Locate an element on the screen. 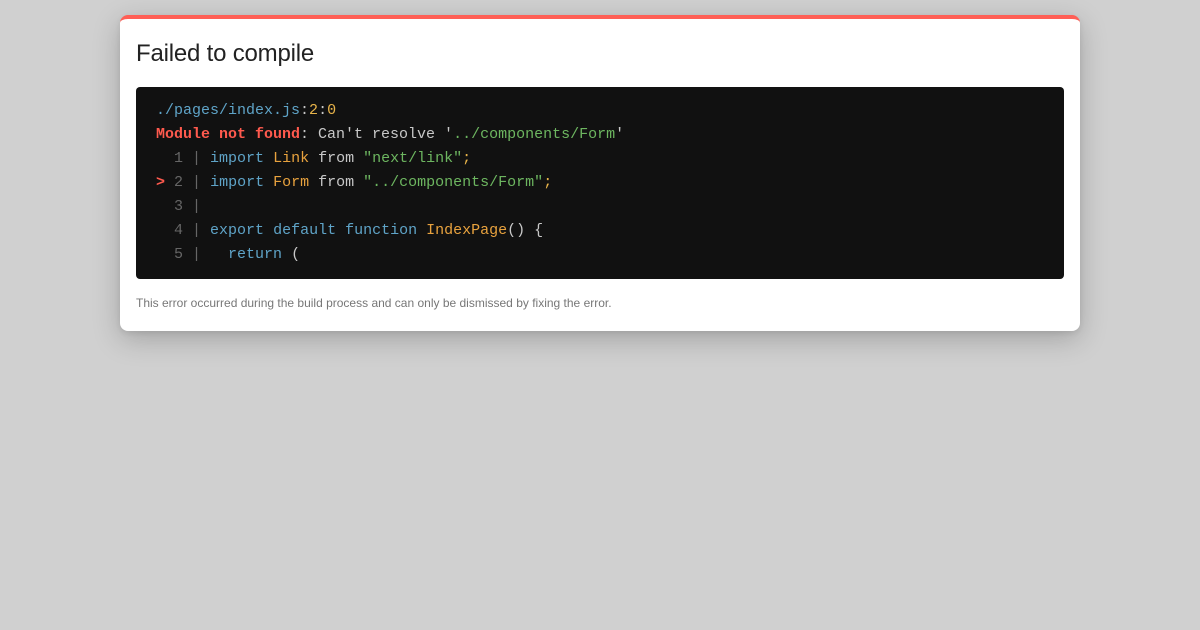  error-label: Module not found is located at coordinates (228, 134).